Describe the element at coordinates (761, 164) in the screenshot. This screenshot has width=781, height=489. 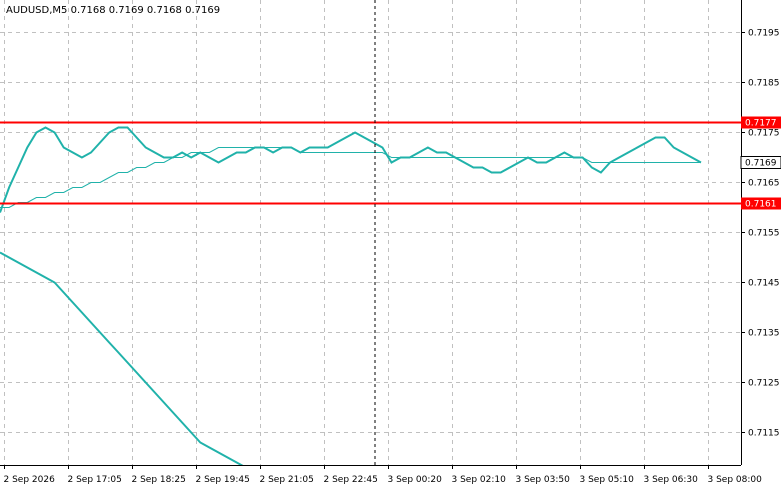
I see `current-price-label: 0.7169` at that location.